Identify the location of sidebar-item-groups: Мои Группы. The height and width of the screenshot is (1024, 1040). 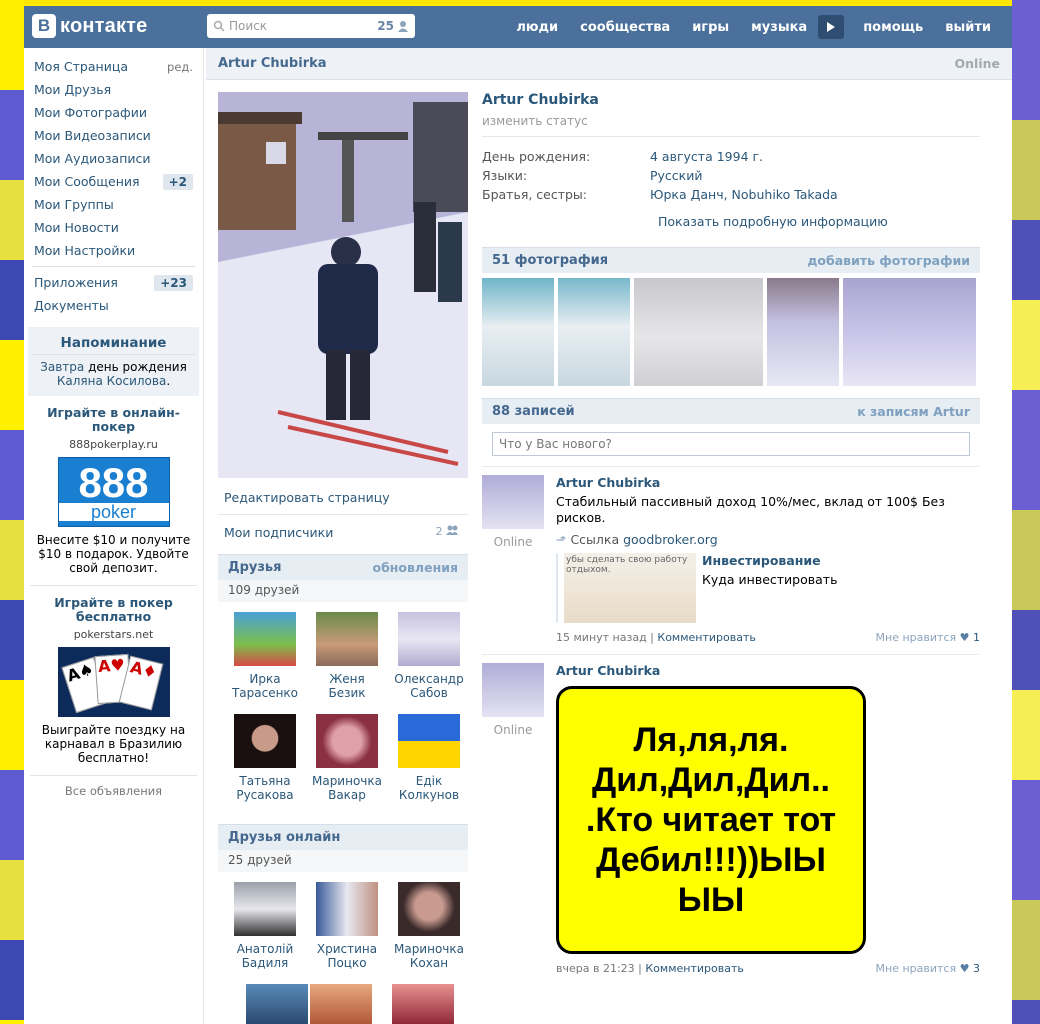
(113, 204).